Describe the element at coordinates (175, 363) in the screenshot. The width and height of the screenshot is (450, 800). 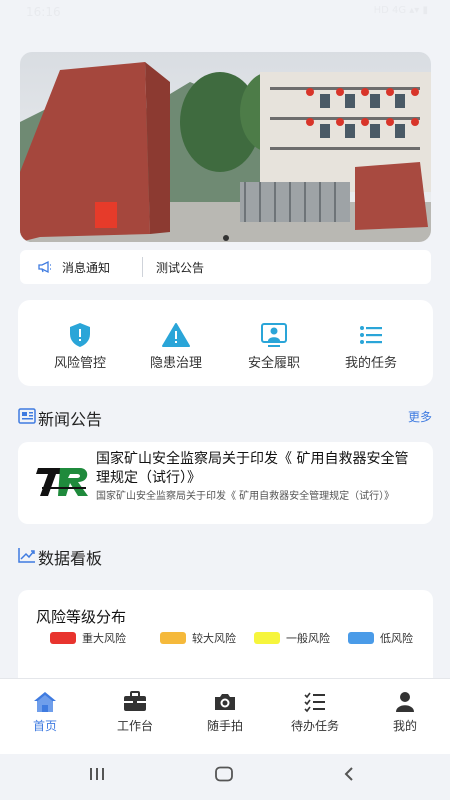
I see `quick-label: 隐患治理` at that location.